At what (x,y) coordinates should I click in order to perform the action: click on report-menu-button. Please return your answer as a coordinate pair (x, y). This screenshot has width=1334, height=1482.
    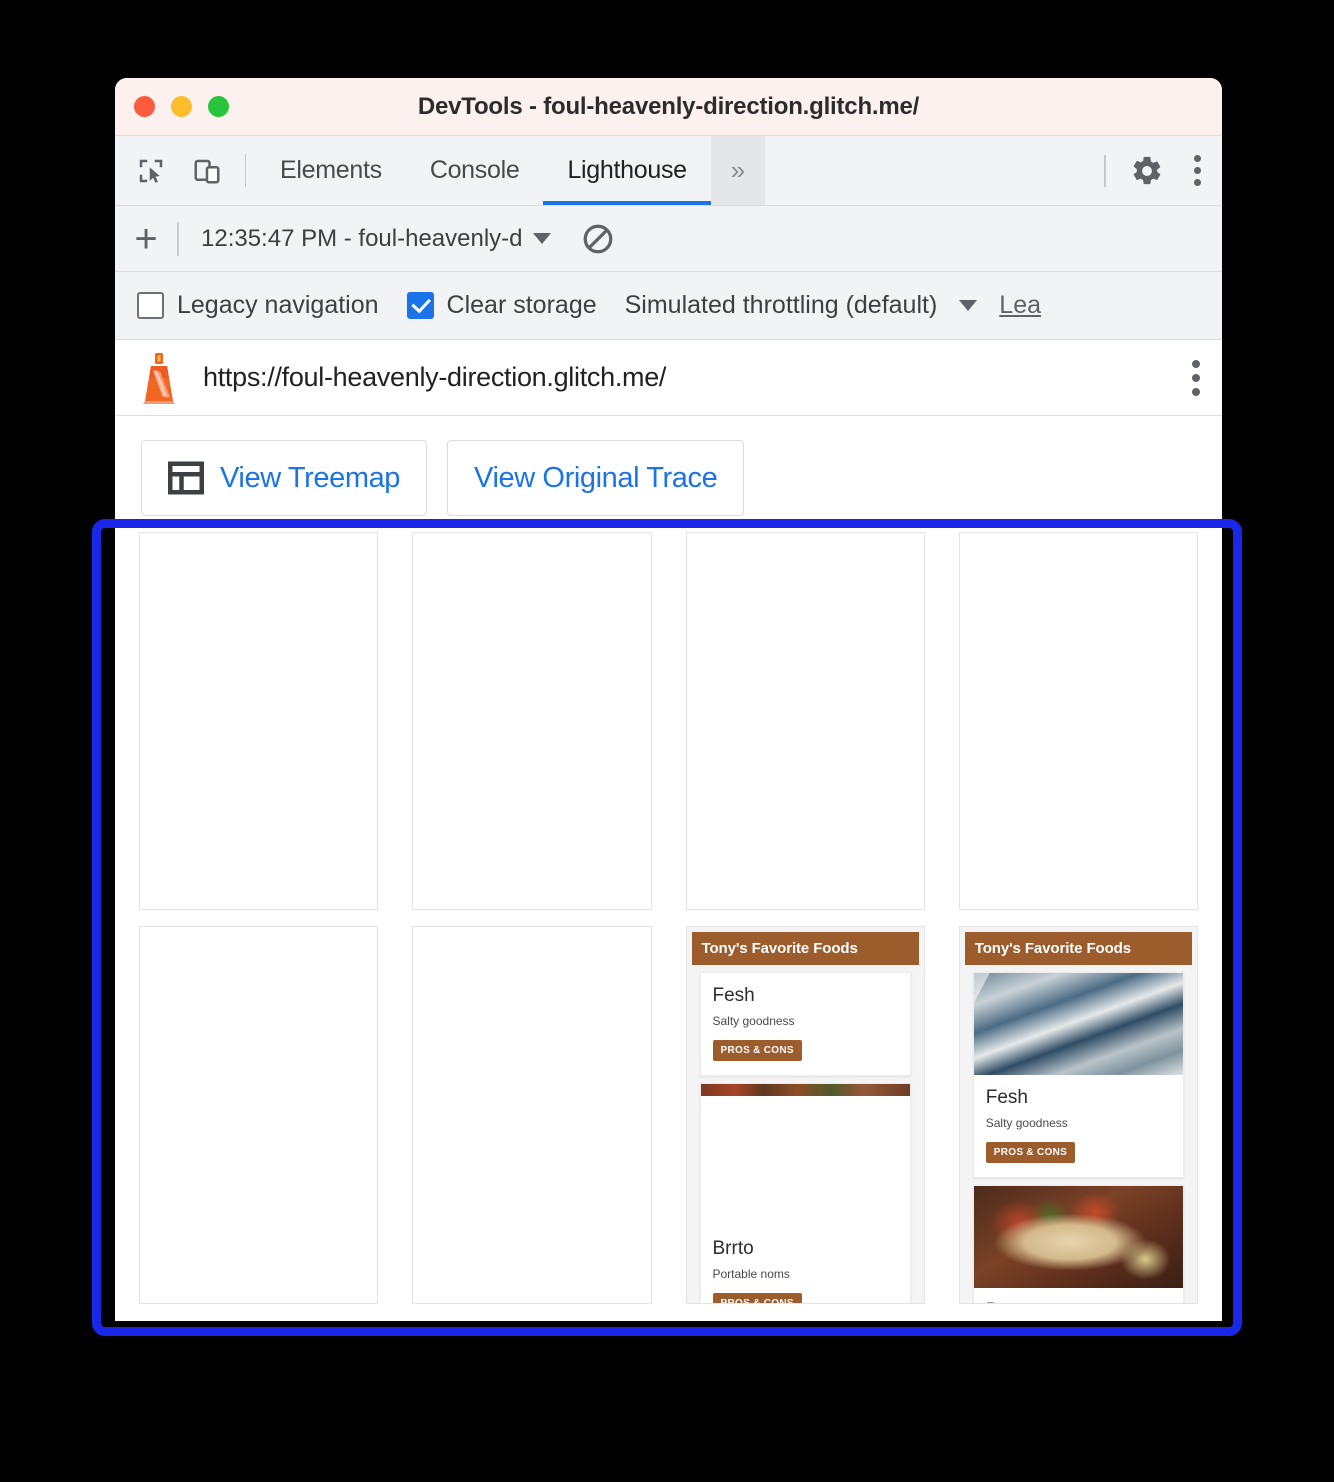
    Looking at the image, I should click on (1196, 377).